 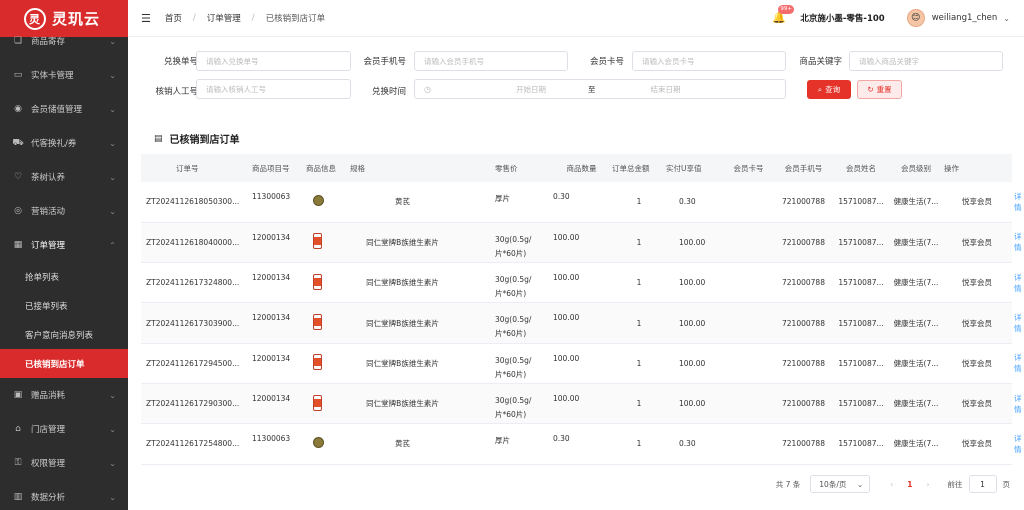 What do you see at coordinates (52, 76) in the screenshot?
I see `sidebar-item-label: 实体卡管理` at bounding box center [52, 76].